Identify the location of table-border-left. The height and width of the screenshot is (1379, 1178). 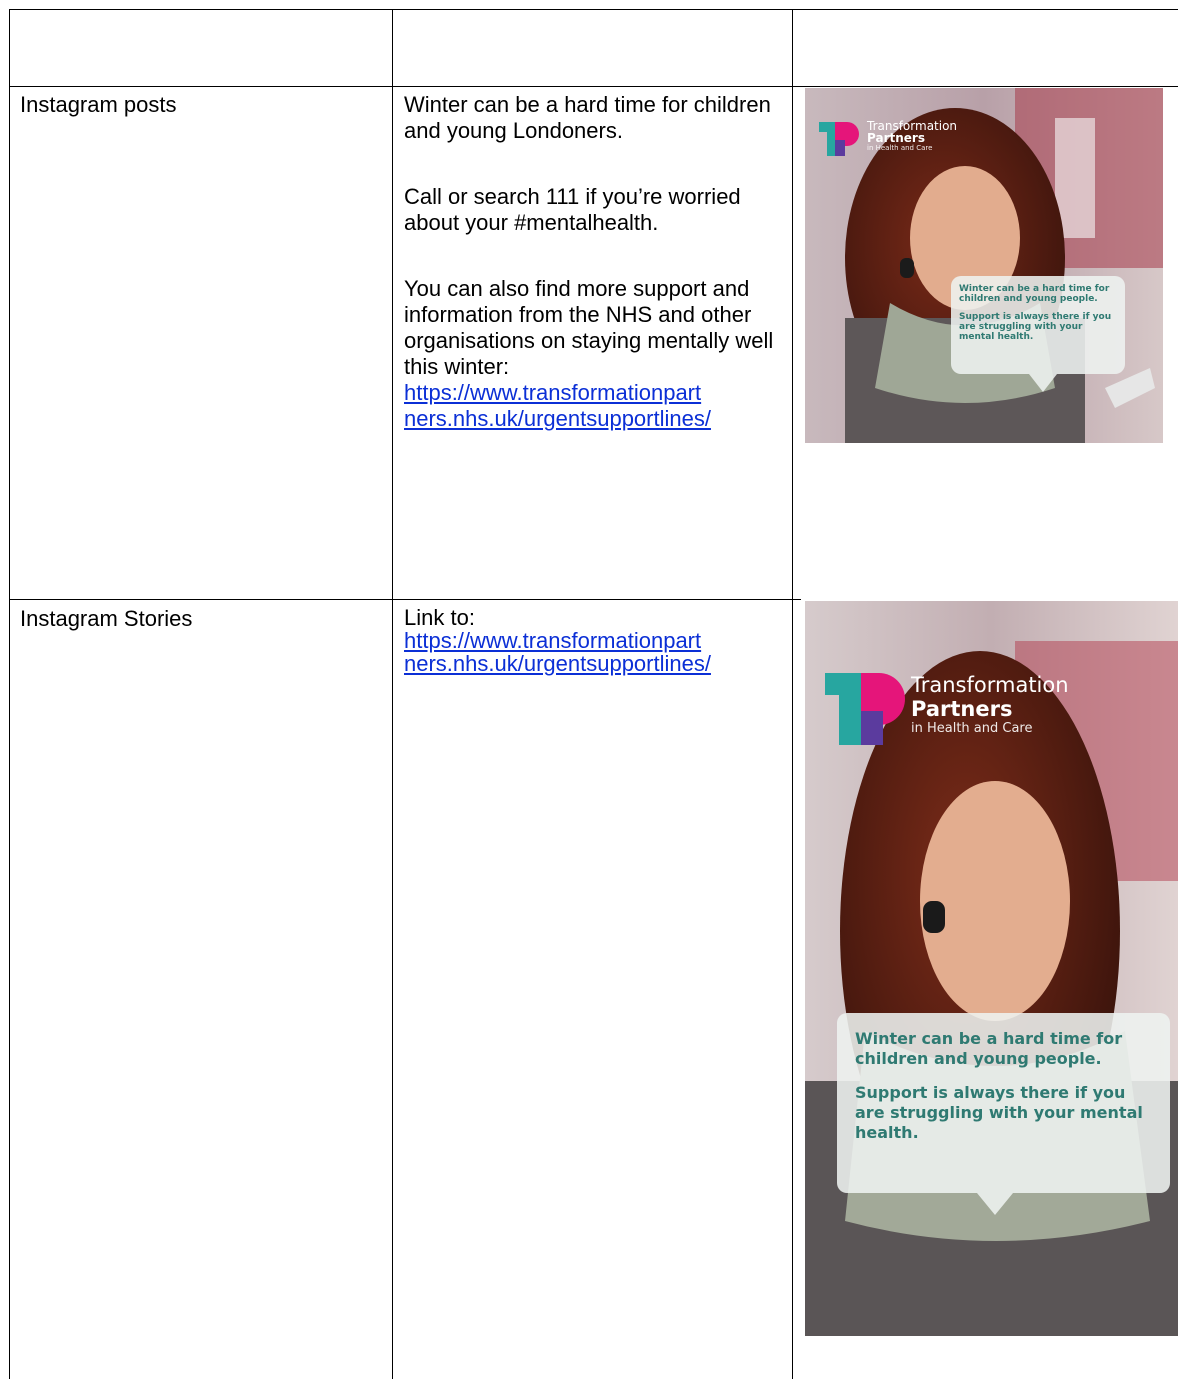
(9, 694).